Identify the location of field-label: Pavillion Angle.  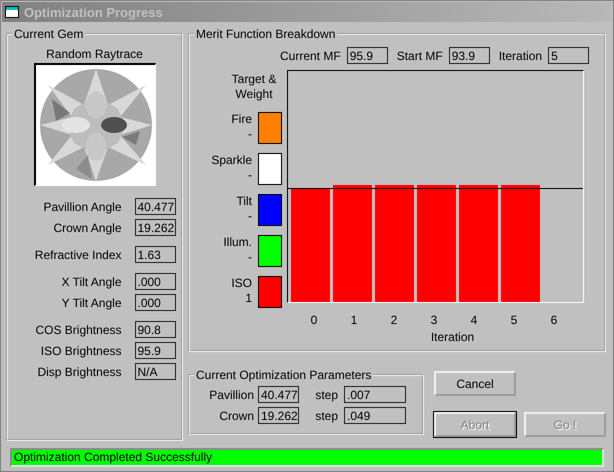
(82, 207).